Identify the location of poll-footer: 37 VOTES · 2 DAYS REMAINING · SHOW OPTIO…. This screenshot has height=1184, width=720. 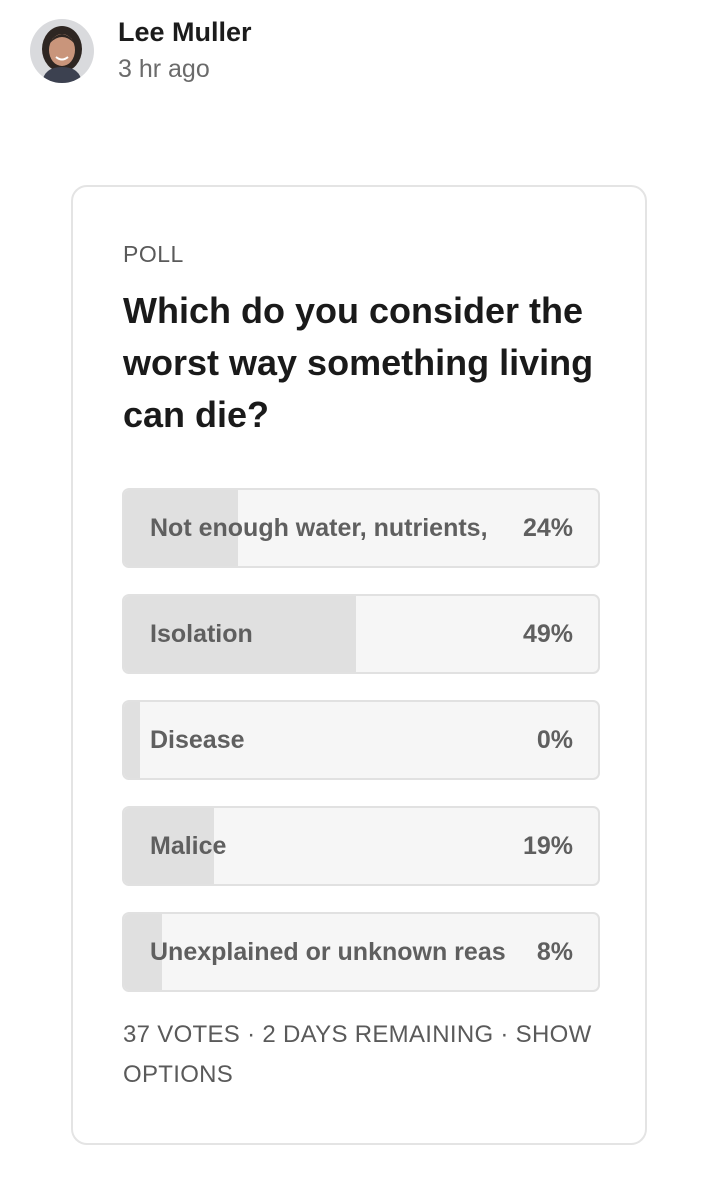
(368, 1055).